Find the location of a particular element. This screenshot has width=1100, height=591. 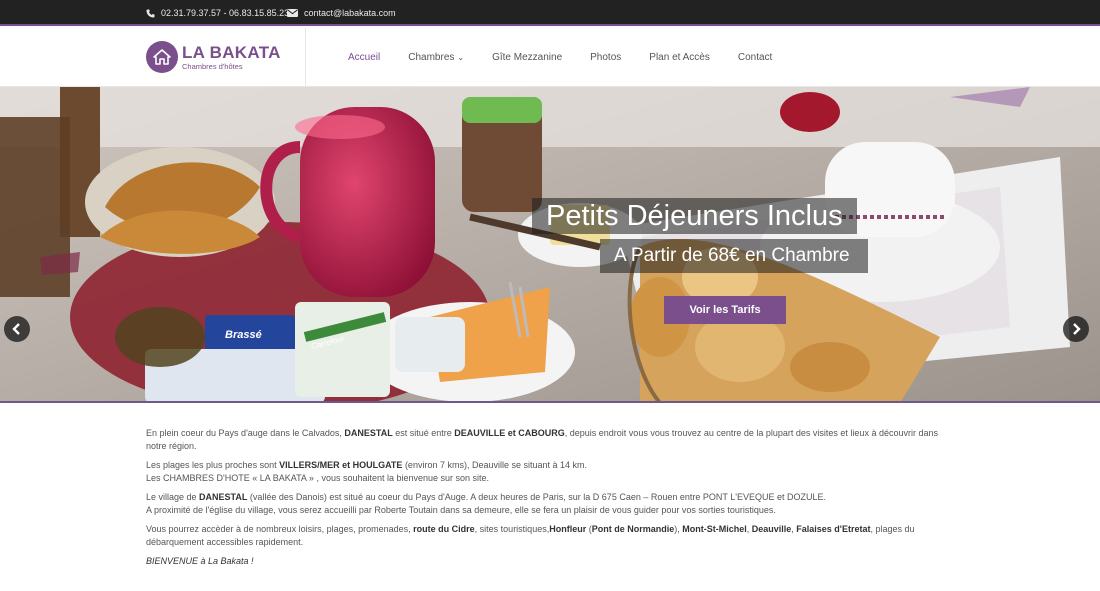

welcome-text: BIENVENUE à La Bakata ! is located at coordinates (200, 561).